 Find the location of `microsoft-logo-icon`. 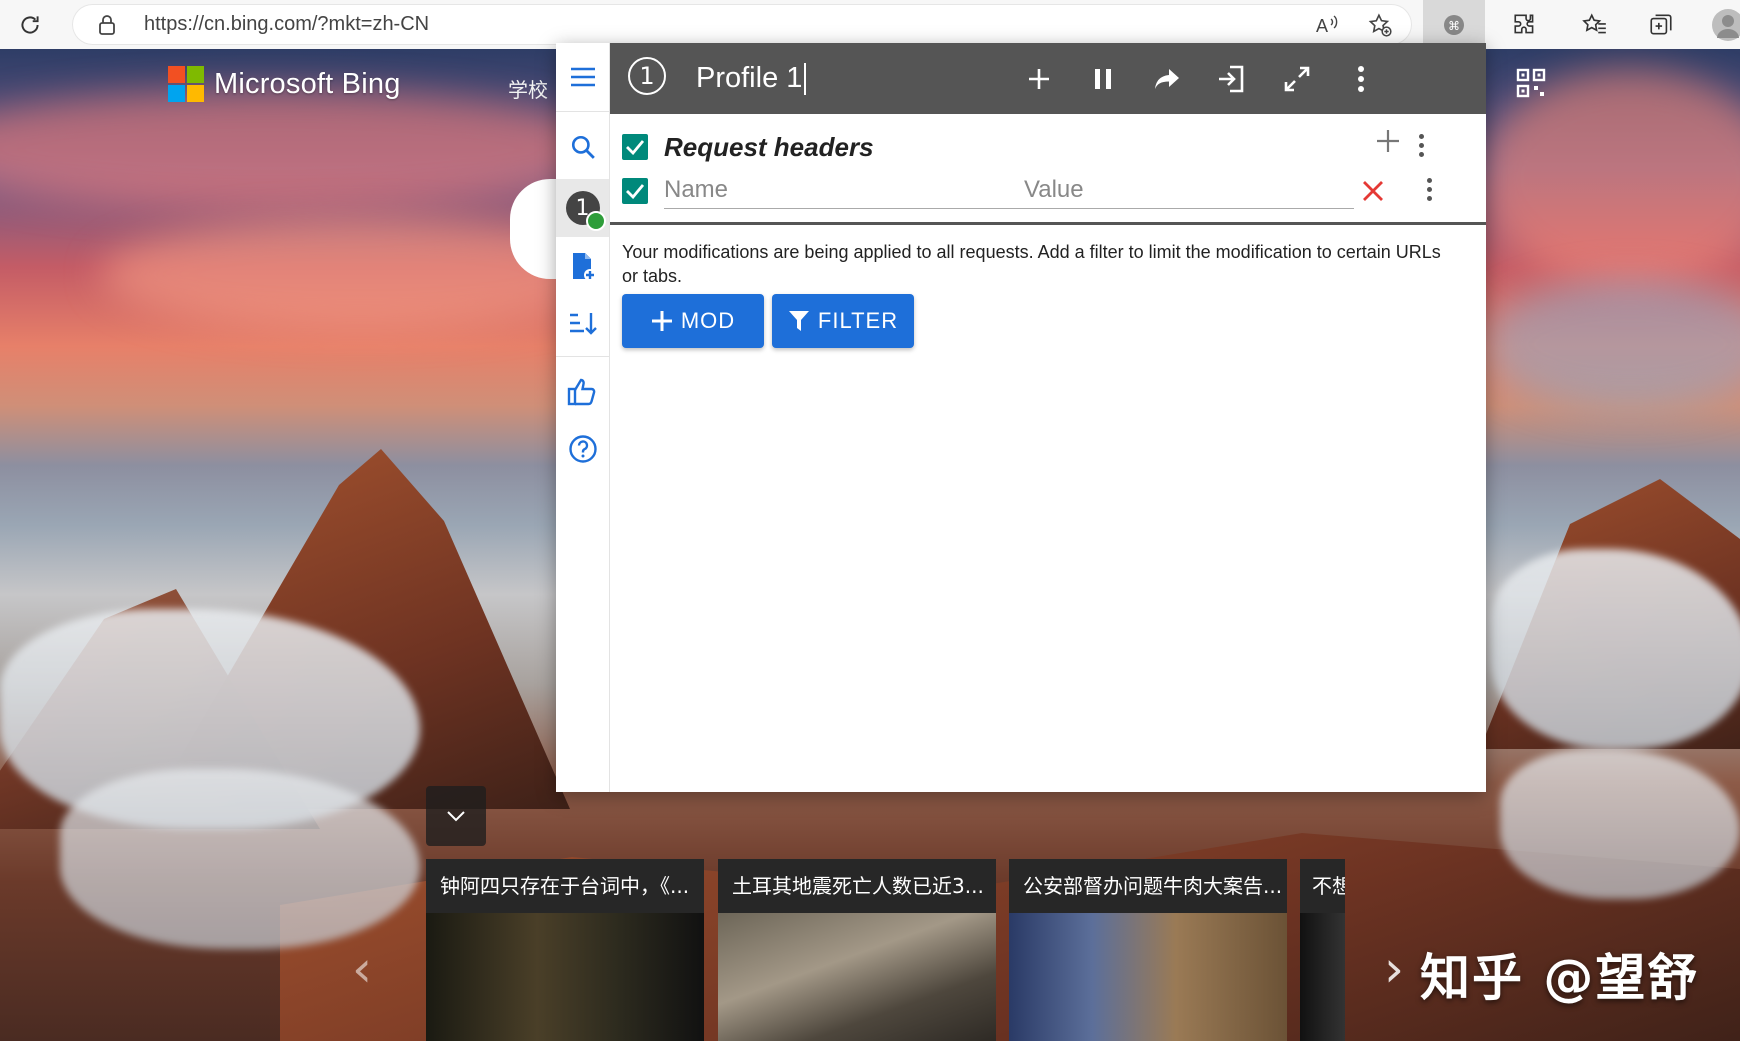

microsoft-logo-icon is located at coordinates (186, 84).